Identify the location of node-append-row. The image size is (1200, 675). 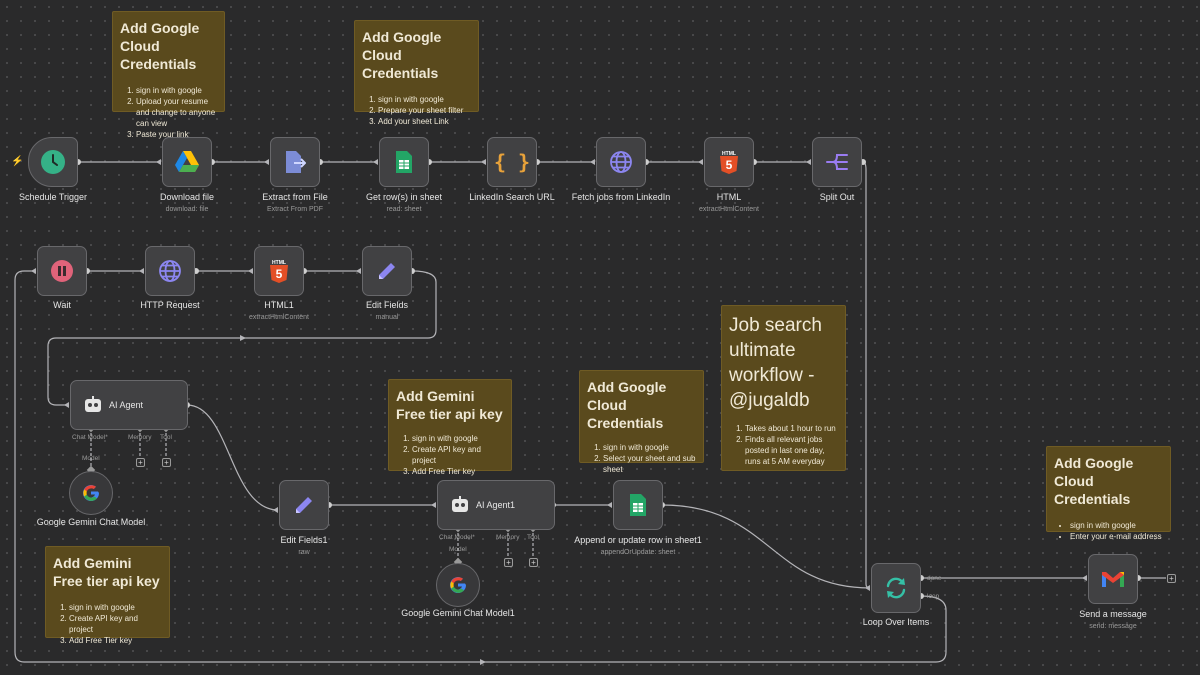
(638, 505).